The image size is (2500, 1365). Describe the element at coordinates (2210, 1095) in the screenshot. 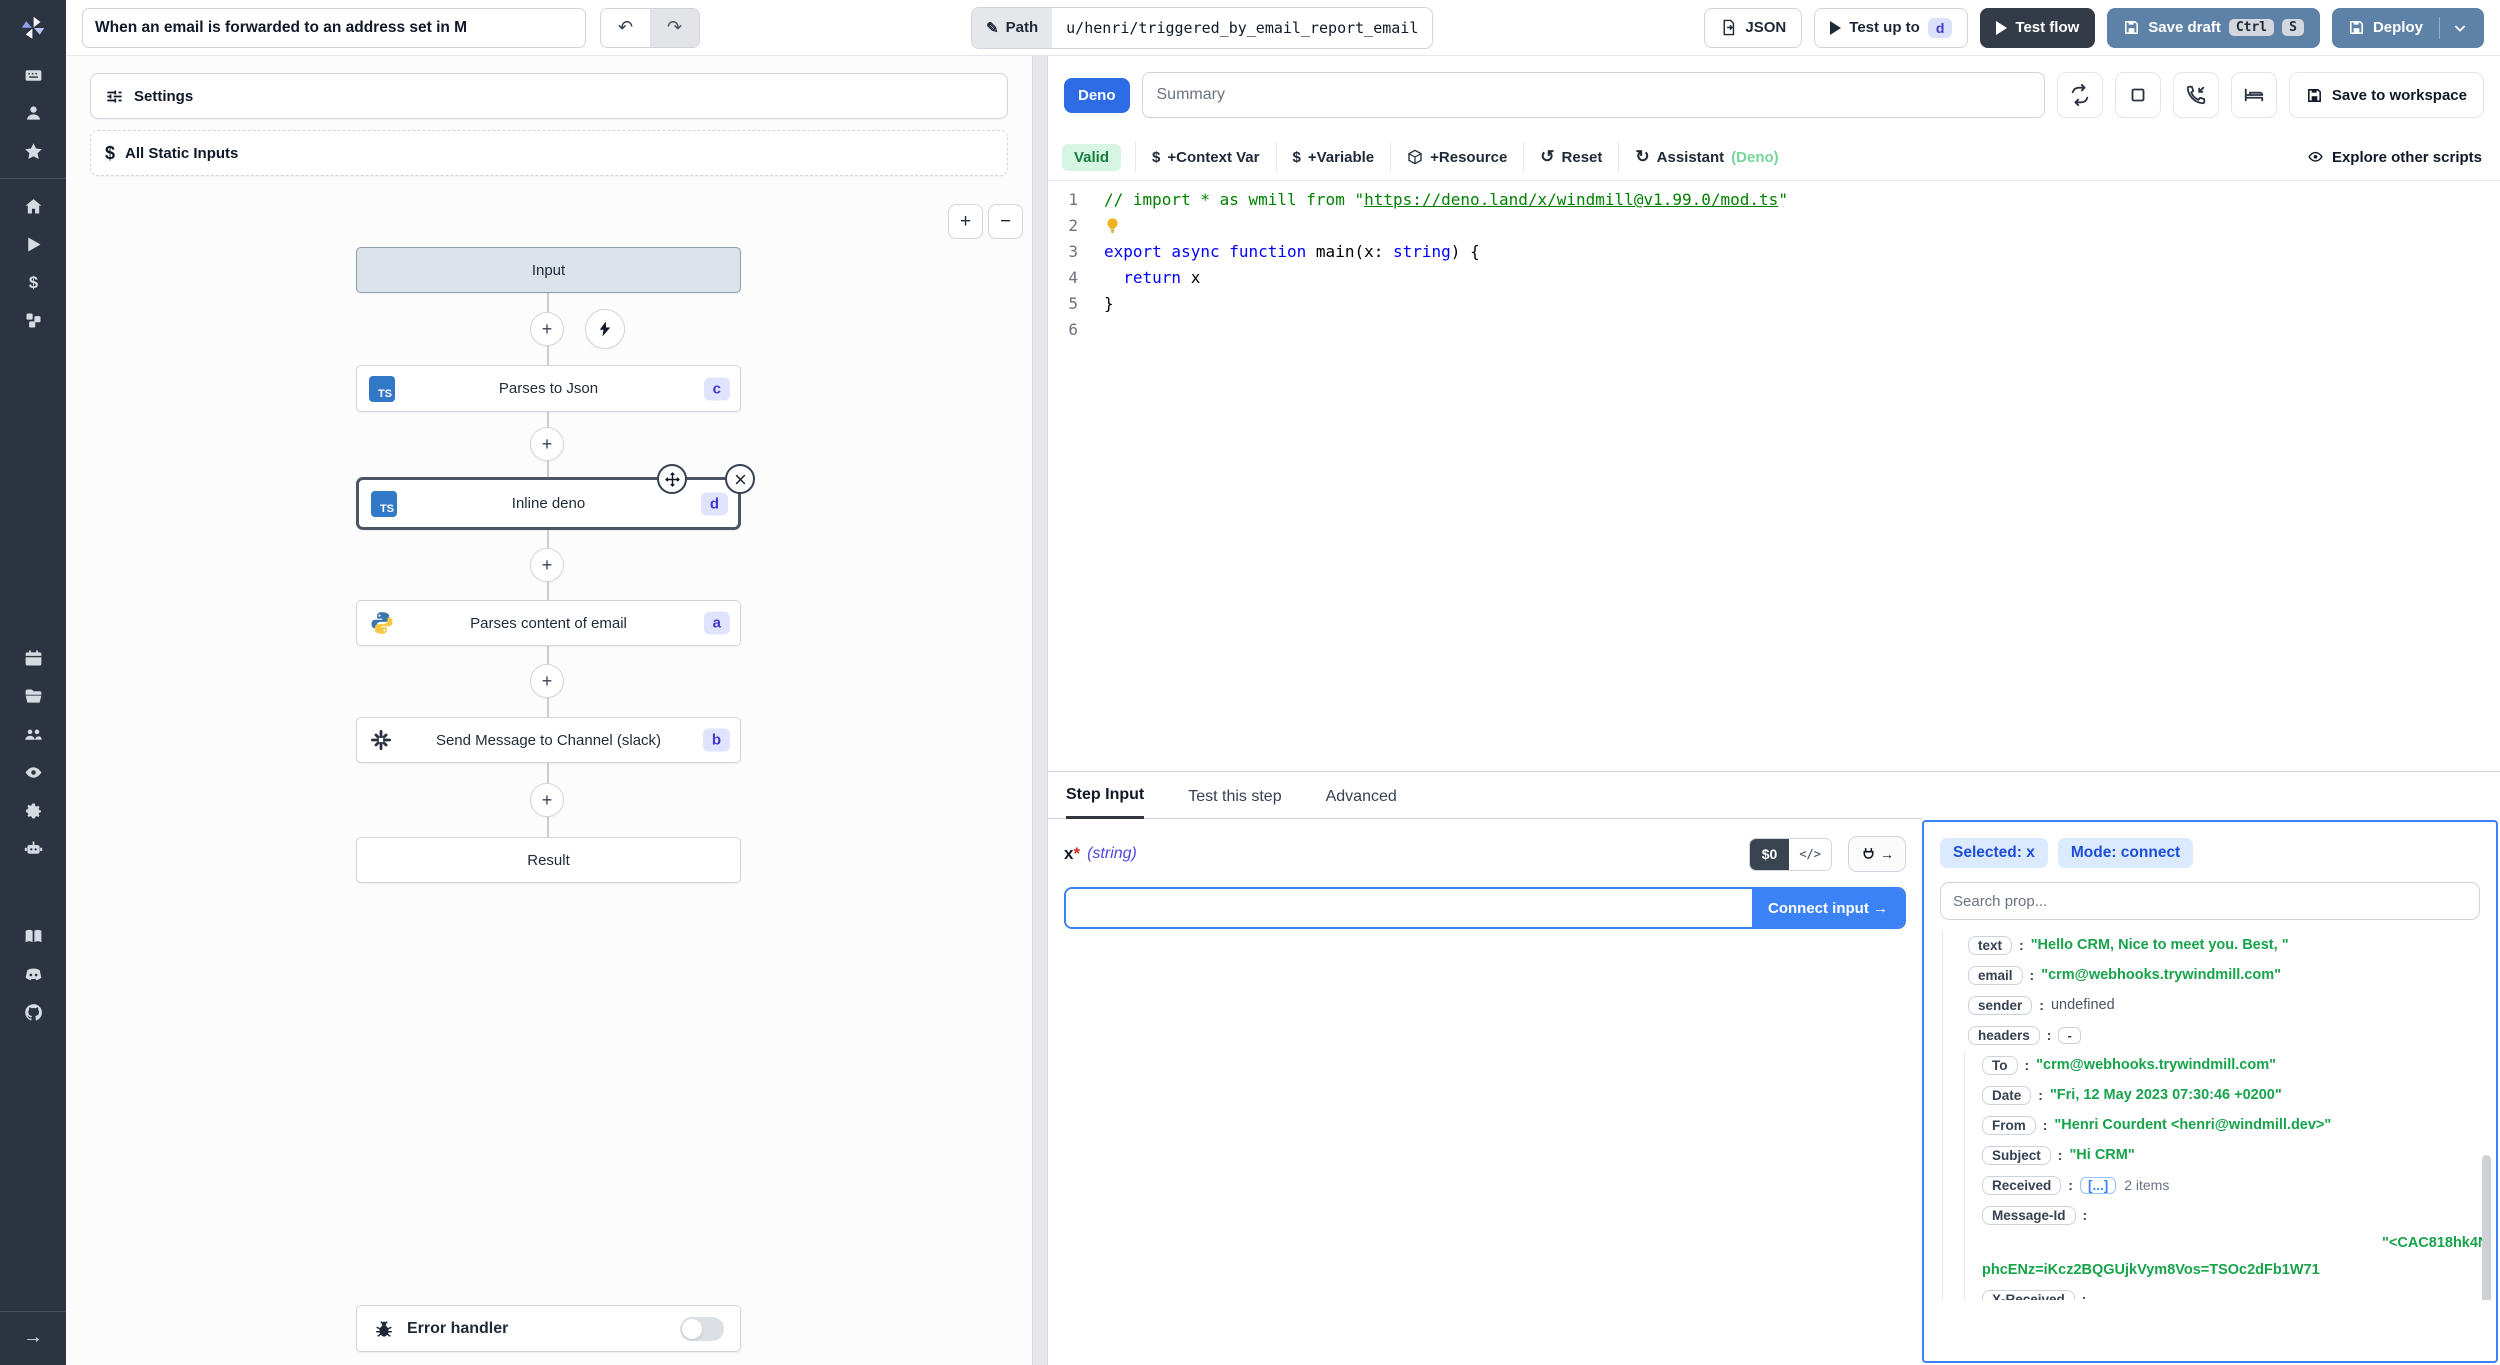

I see `prop-row: Date: "Fri, 12 May 2023 07:30:46 +0200"` at that location.